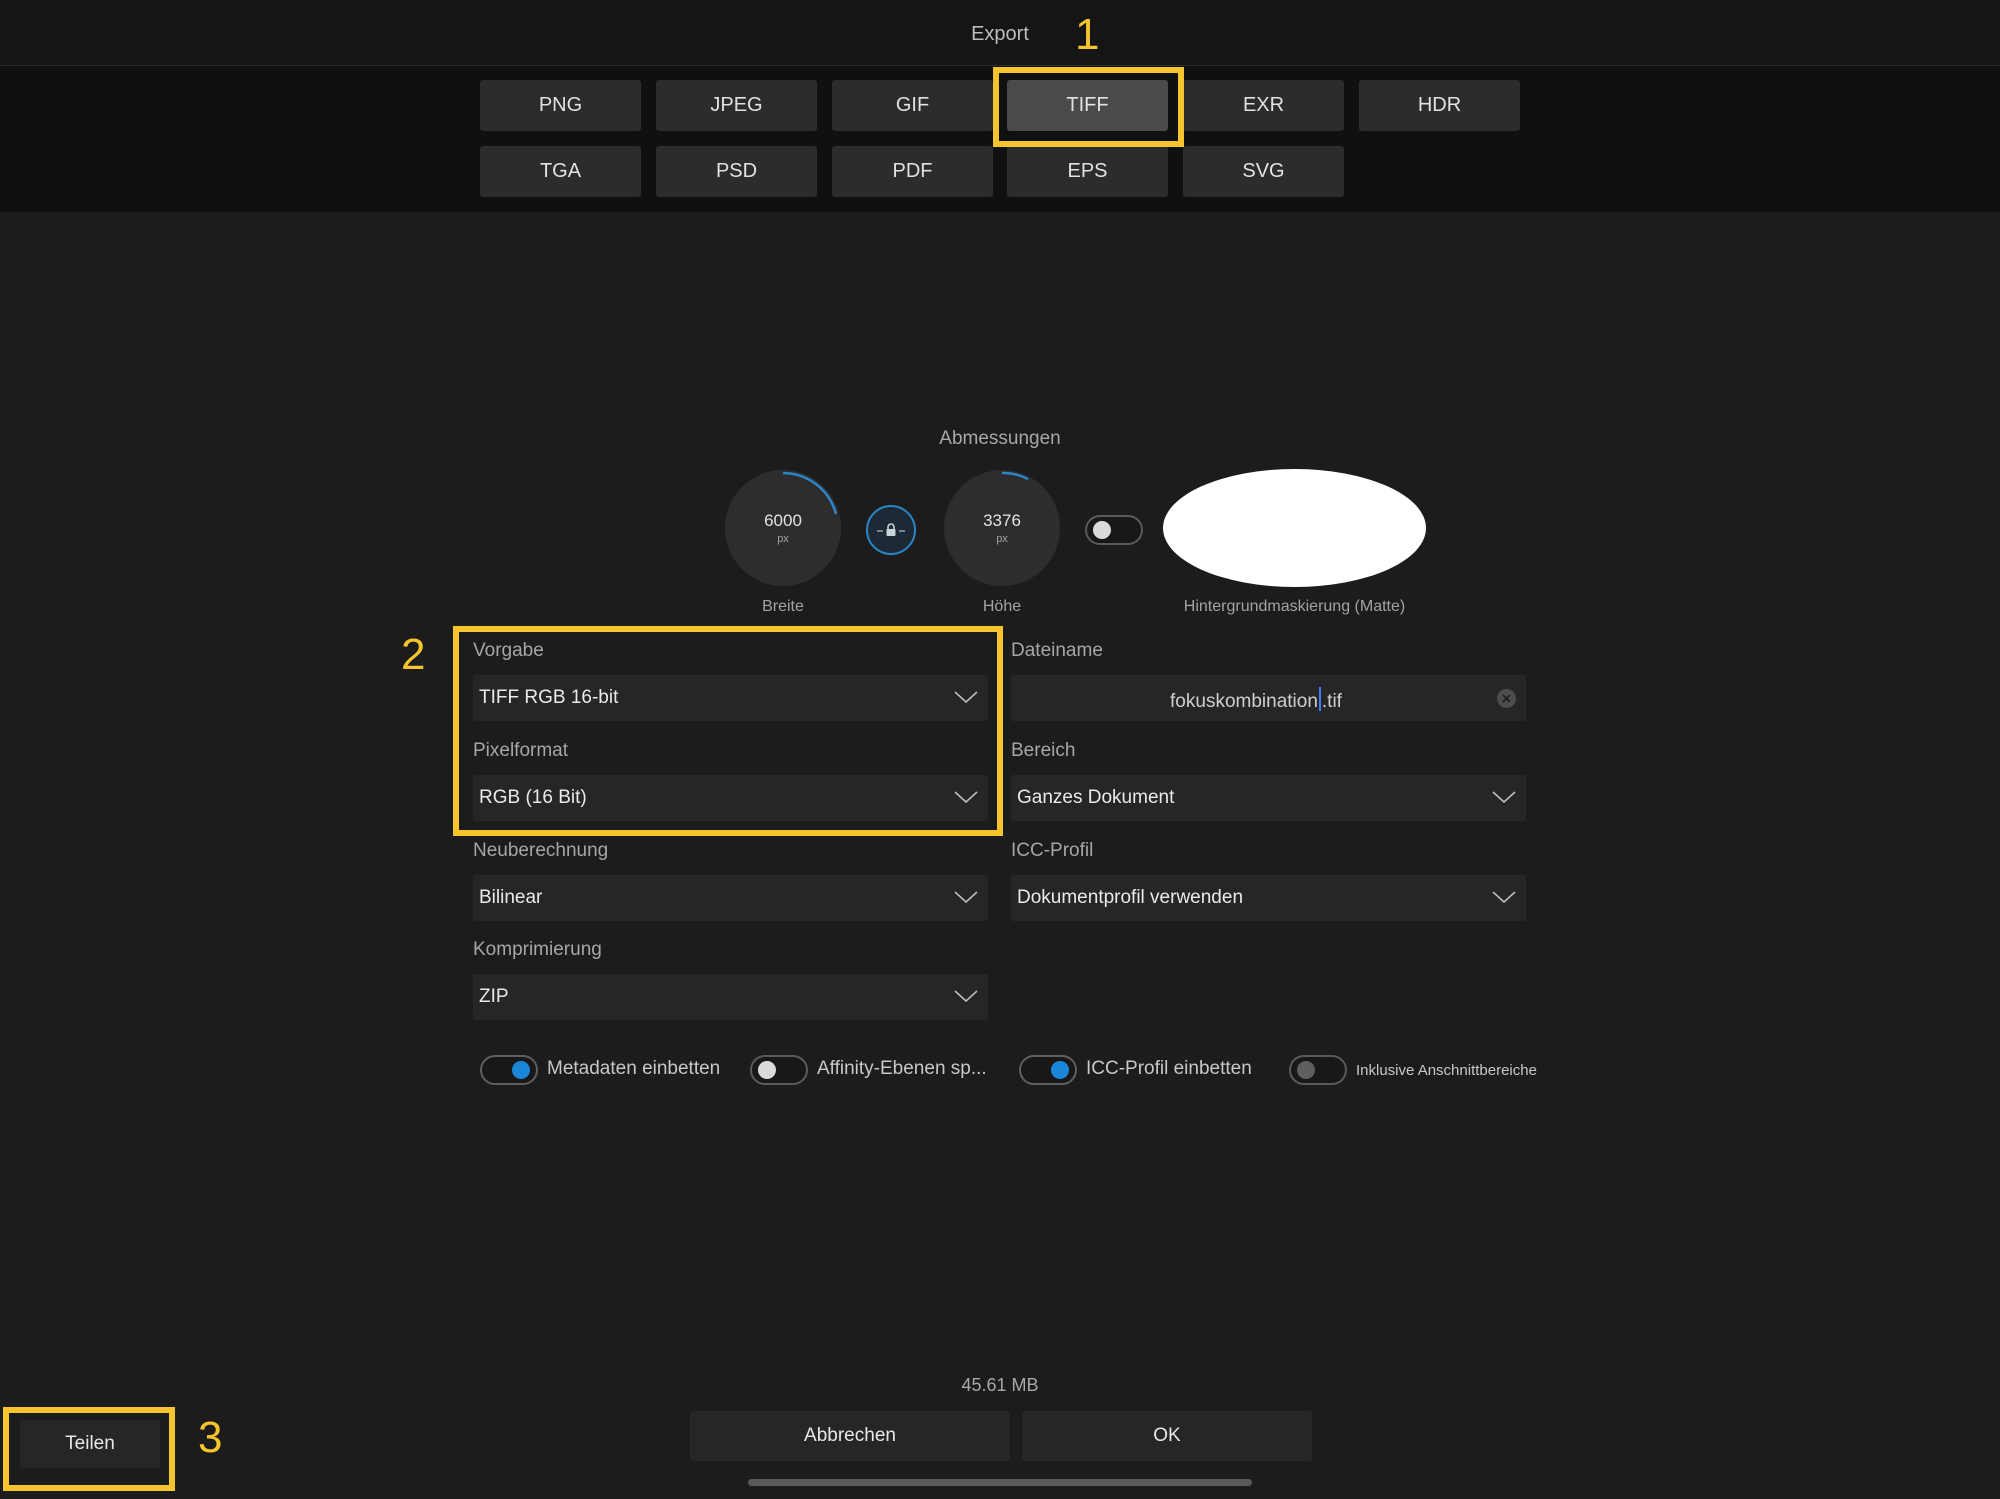 This screenshot has width=2000, height=1499. Describe the element at coordinates (560, 105) in the screenshot. I see `format-png-button: PNG` at that location.